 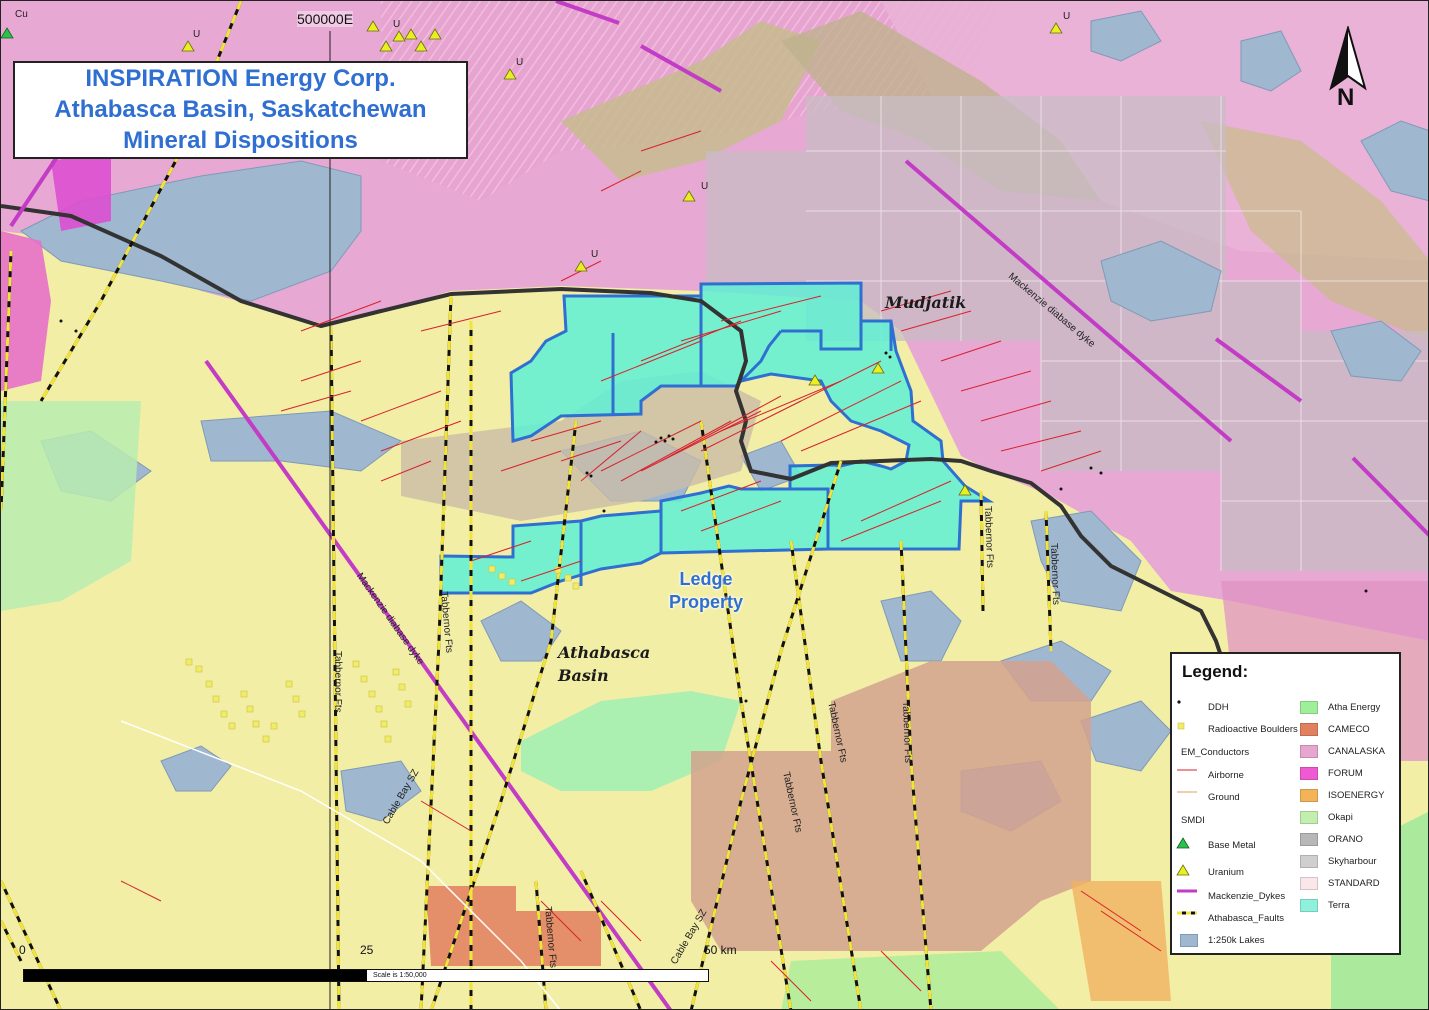 I want to click on legend-label: Base Metal, so click(x=1232, y=845).